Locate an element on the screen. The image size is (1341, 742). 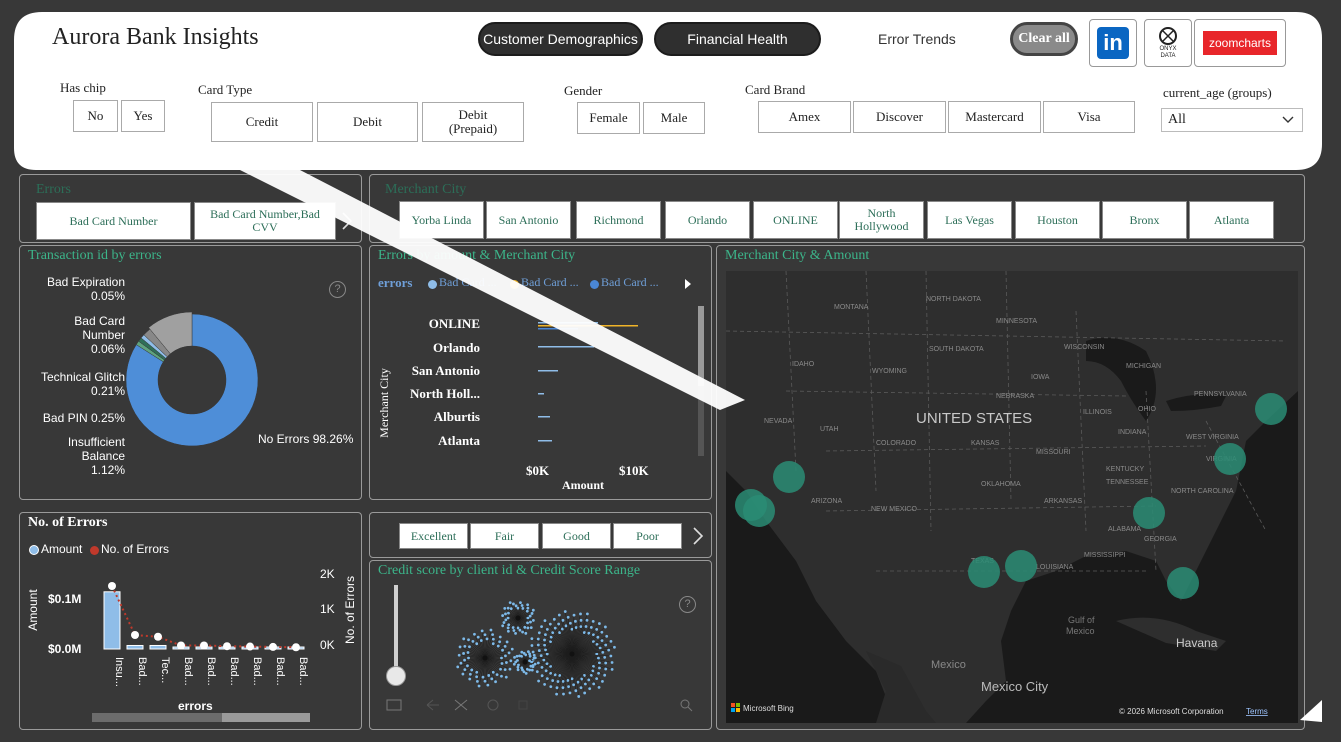
credit-range-option: Excellent is located at coordinates (433, 536).